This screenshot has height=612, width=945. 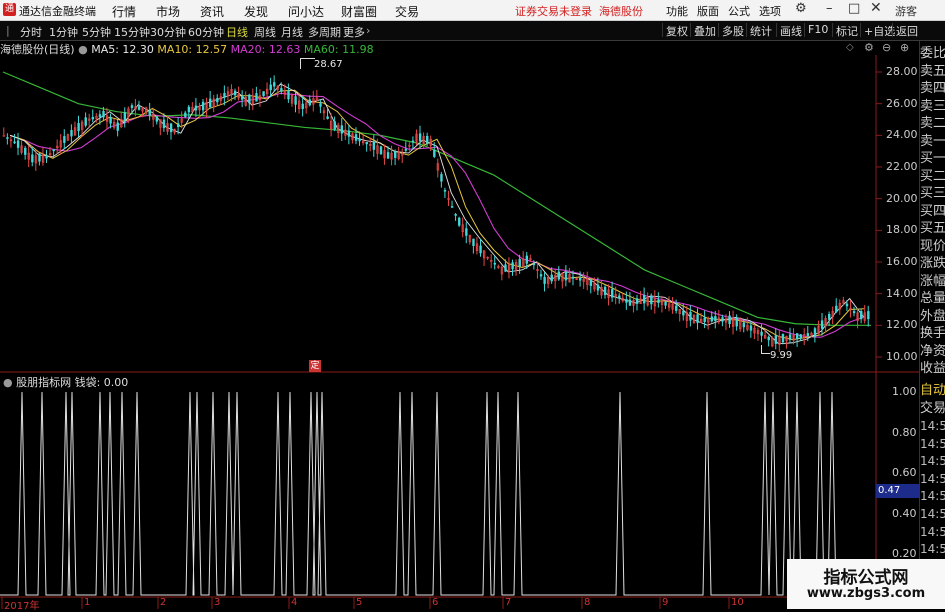 I want to click on trade-label: 交易, so click(x=932, y=409).